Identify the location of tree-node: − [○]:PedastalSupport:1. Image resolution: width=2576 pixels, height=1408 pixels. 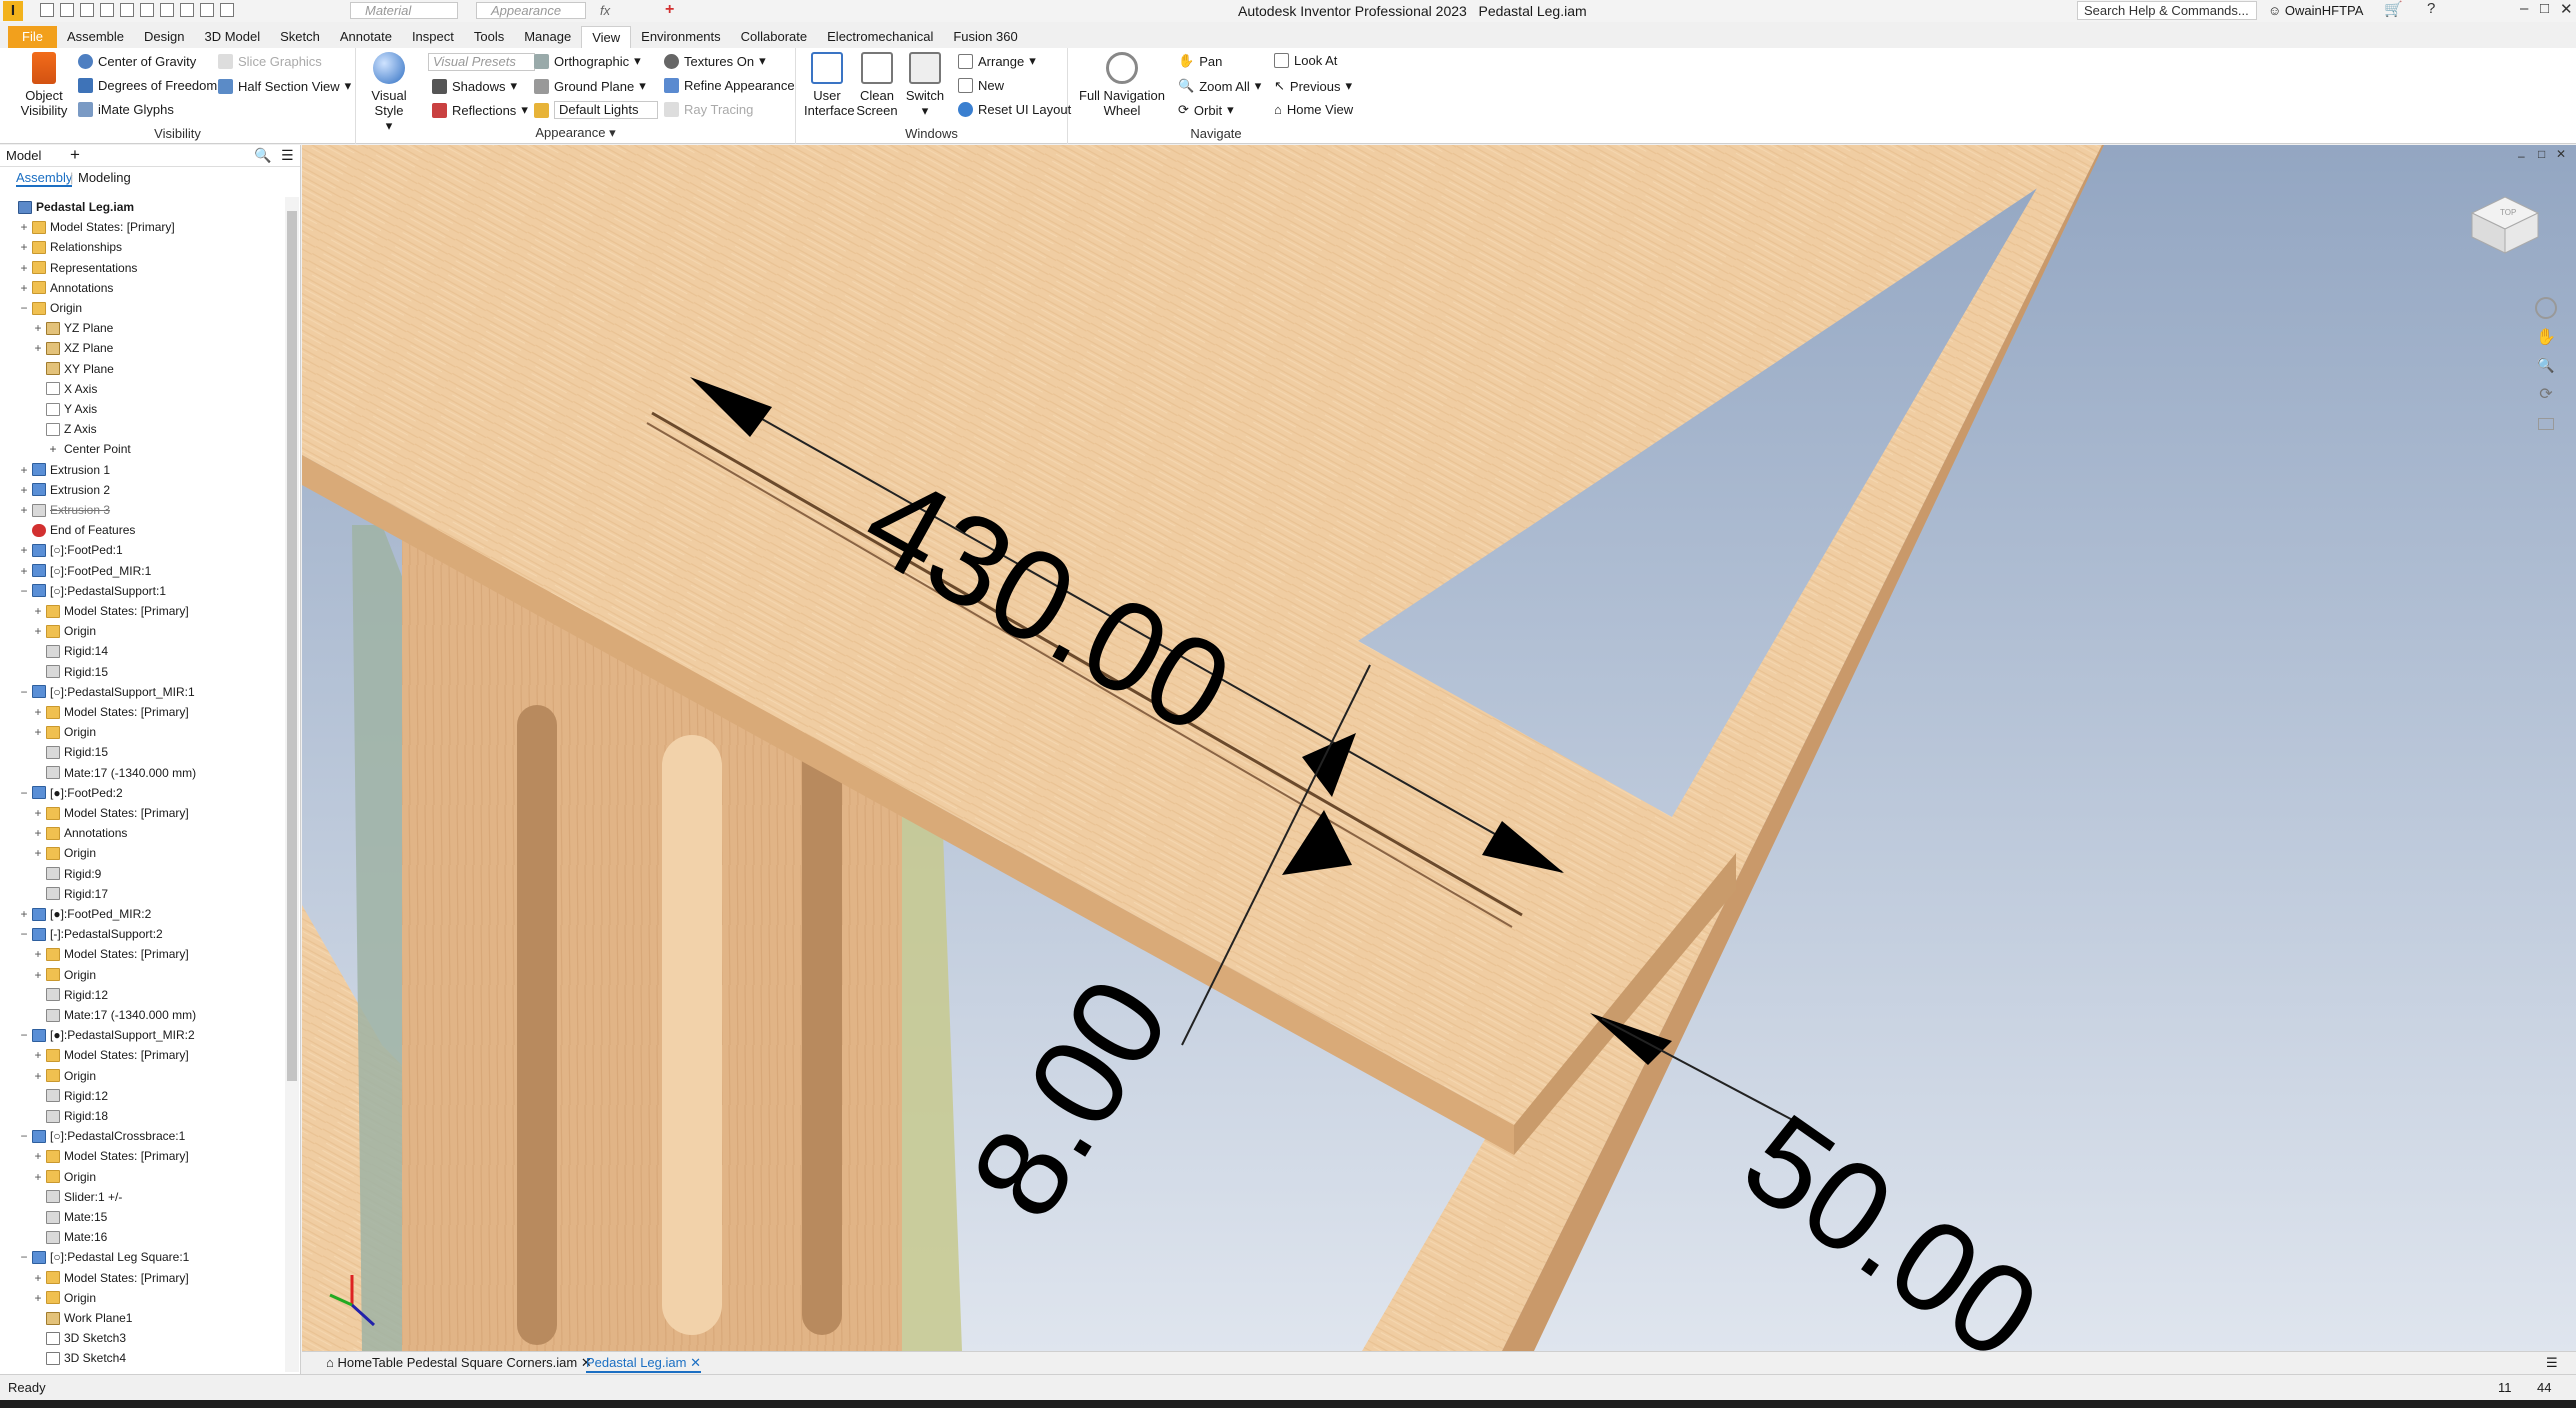
(92, 591).